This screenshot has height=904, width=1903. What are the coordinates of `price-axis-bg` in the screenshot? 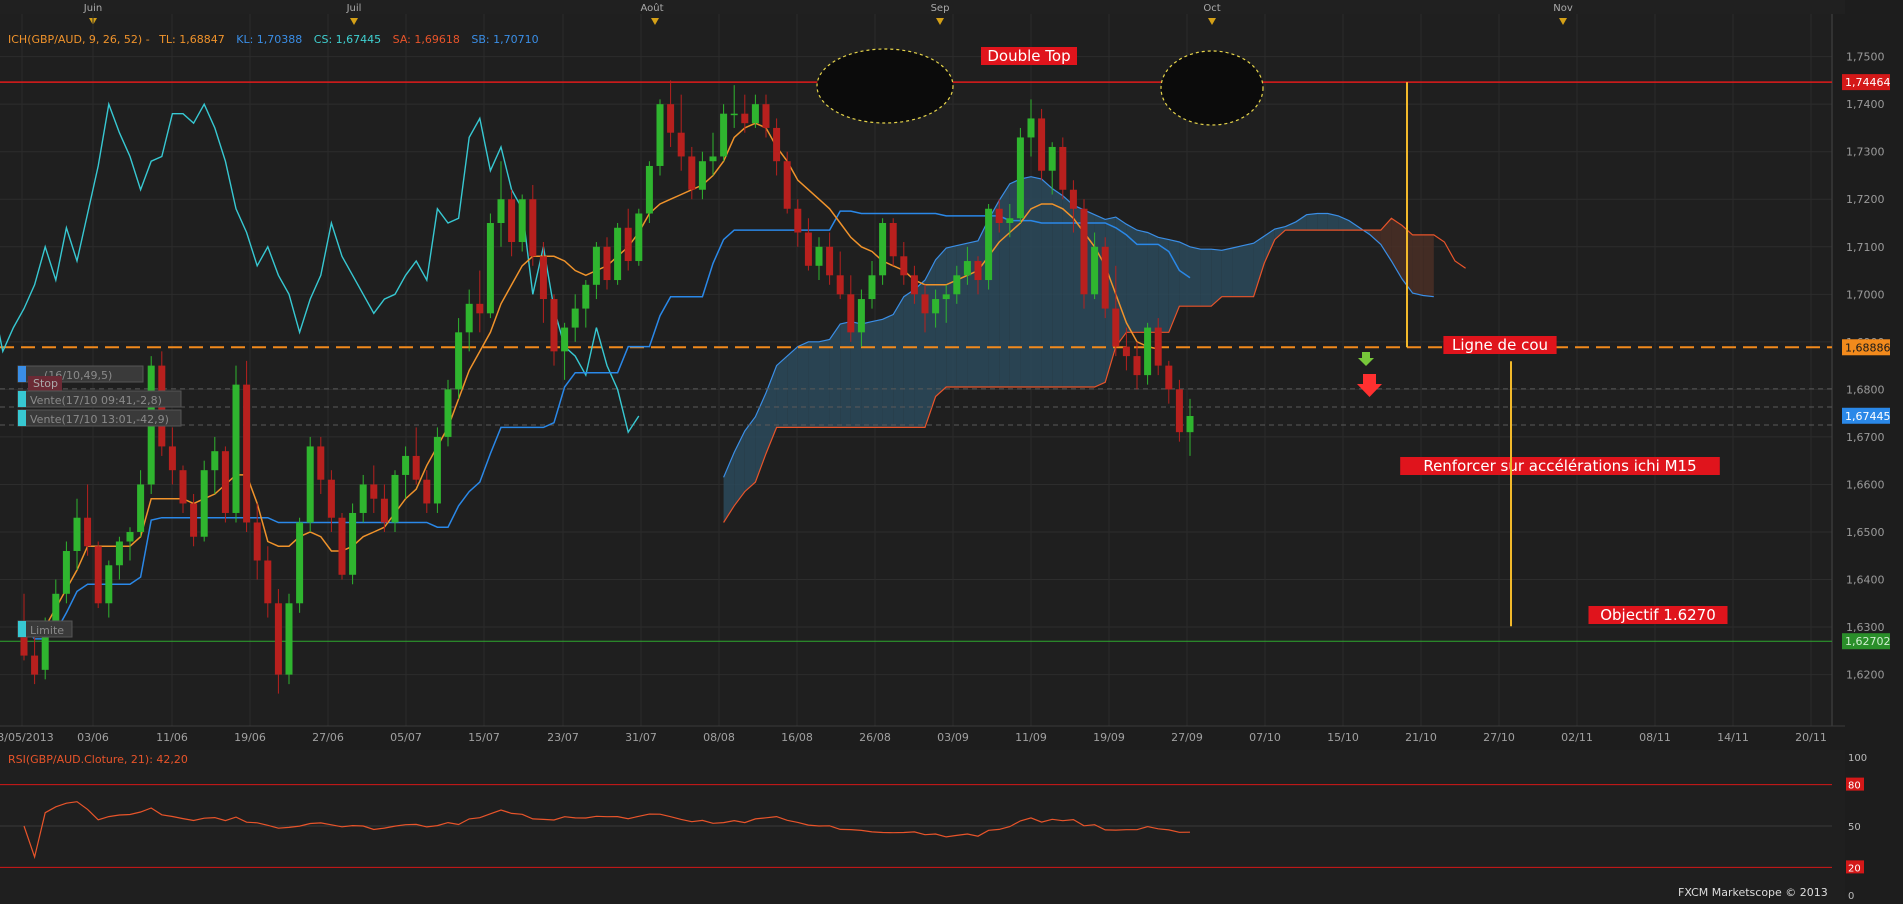 It's located at (1868, 370).